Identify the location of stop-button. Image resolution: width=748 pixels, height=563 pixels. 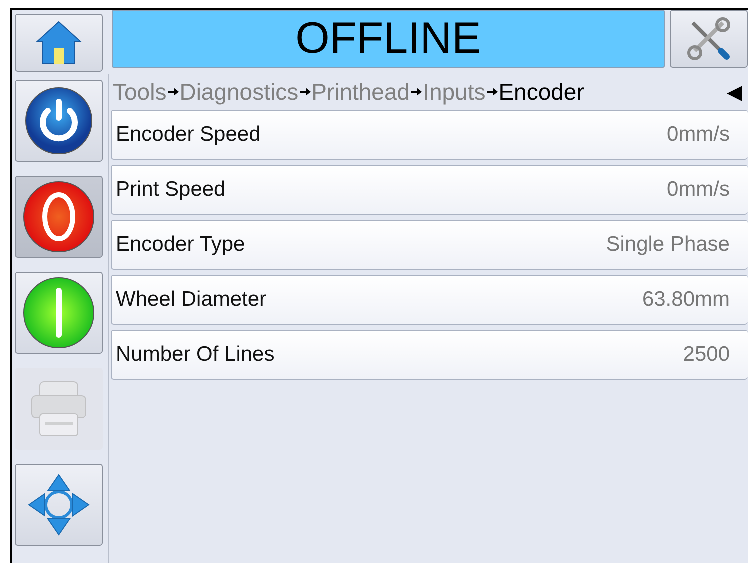
(59, 217).